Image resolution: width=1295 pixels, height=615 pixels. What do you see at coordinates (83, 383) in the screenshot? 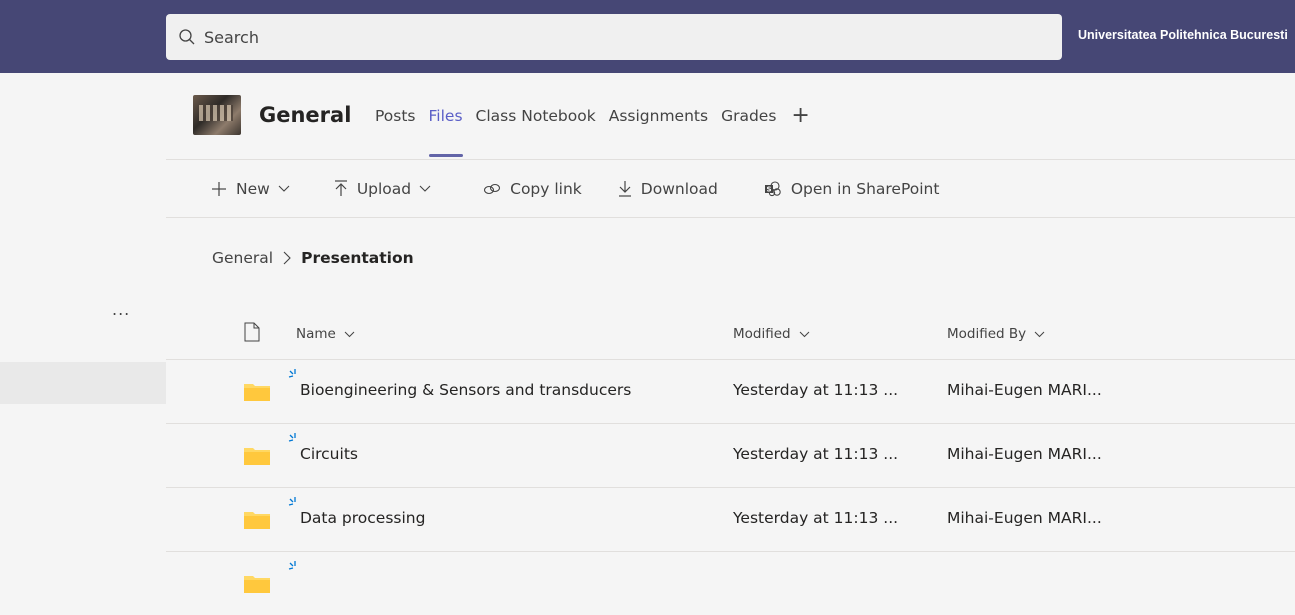
I see `left-rail-selected-item` at bounding box center [83, 383].